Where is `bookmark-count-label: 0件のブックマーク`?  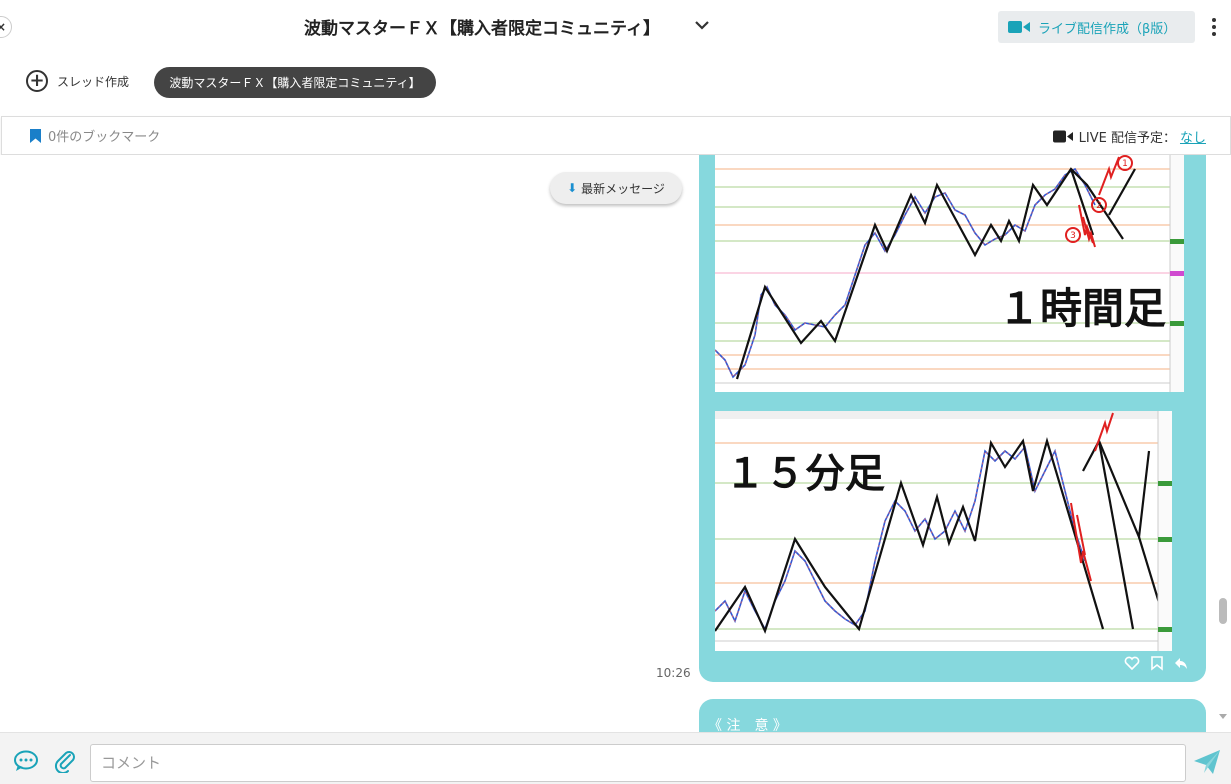 bookmark-count-label: 0件のブックマーク is located at coordinates (104, 137).